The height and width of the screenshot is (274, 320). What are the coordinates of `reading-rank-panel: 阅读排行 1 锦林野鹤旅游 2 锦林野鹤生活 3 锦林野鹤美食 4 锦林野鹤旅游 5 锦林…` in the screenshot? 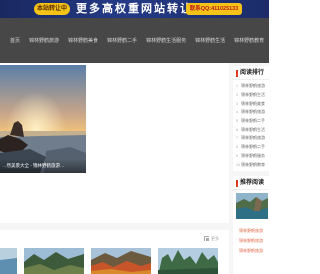 It's located at (251, 118).